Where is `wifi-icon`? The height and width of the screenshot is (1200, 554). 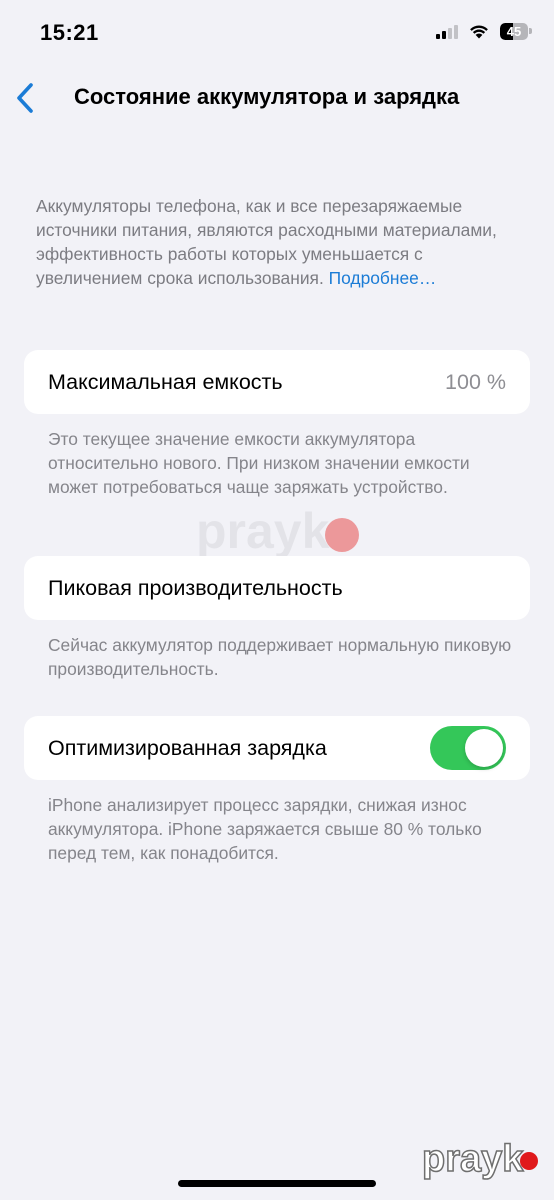
wifi-icon is located at coordinates (479, 32).